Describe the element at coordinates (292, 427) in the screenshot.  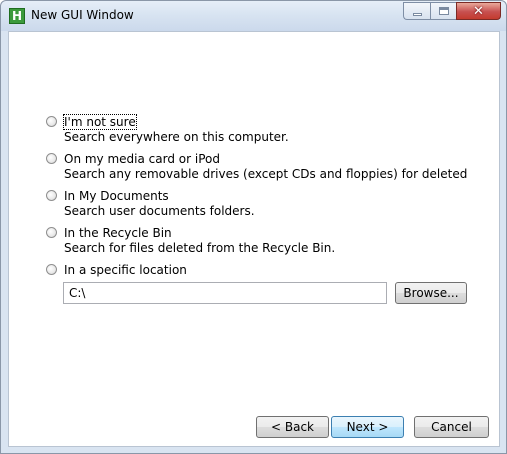
I see `back-button: < Back` at that location.